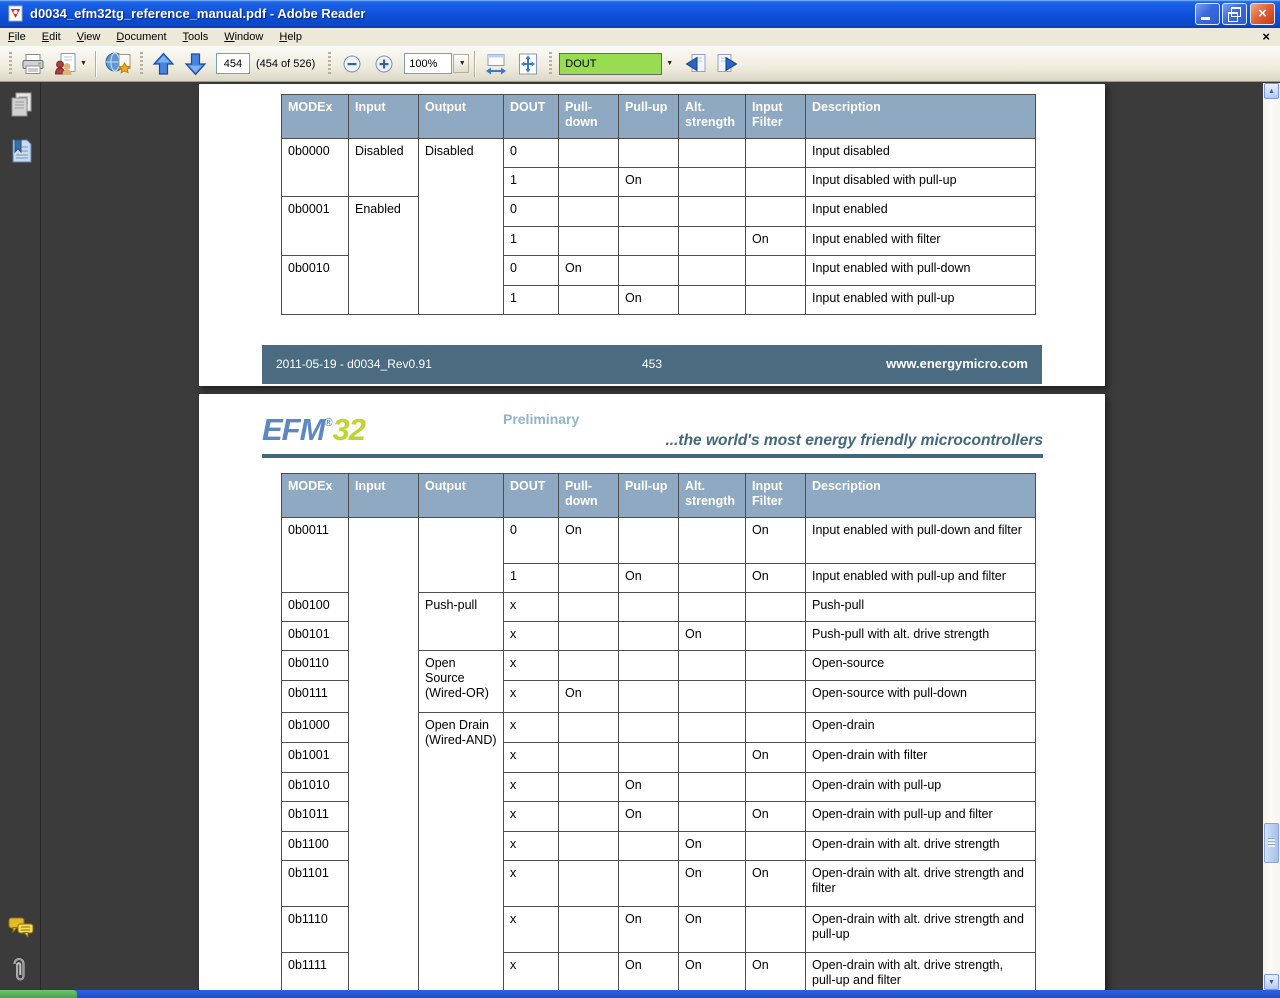 The image size is (1280, 998). Describe the element at coordinates (315, 116) in the screenshot. I see `column-header: MODEx` at that location.